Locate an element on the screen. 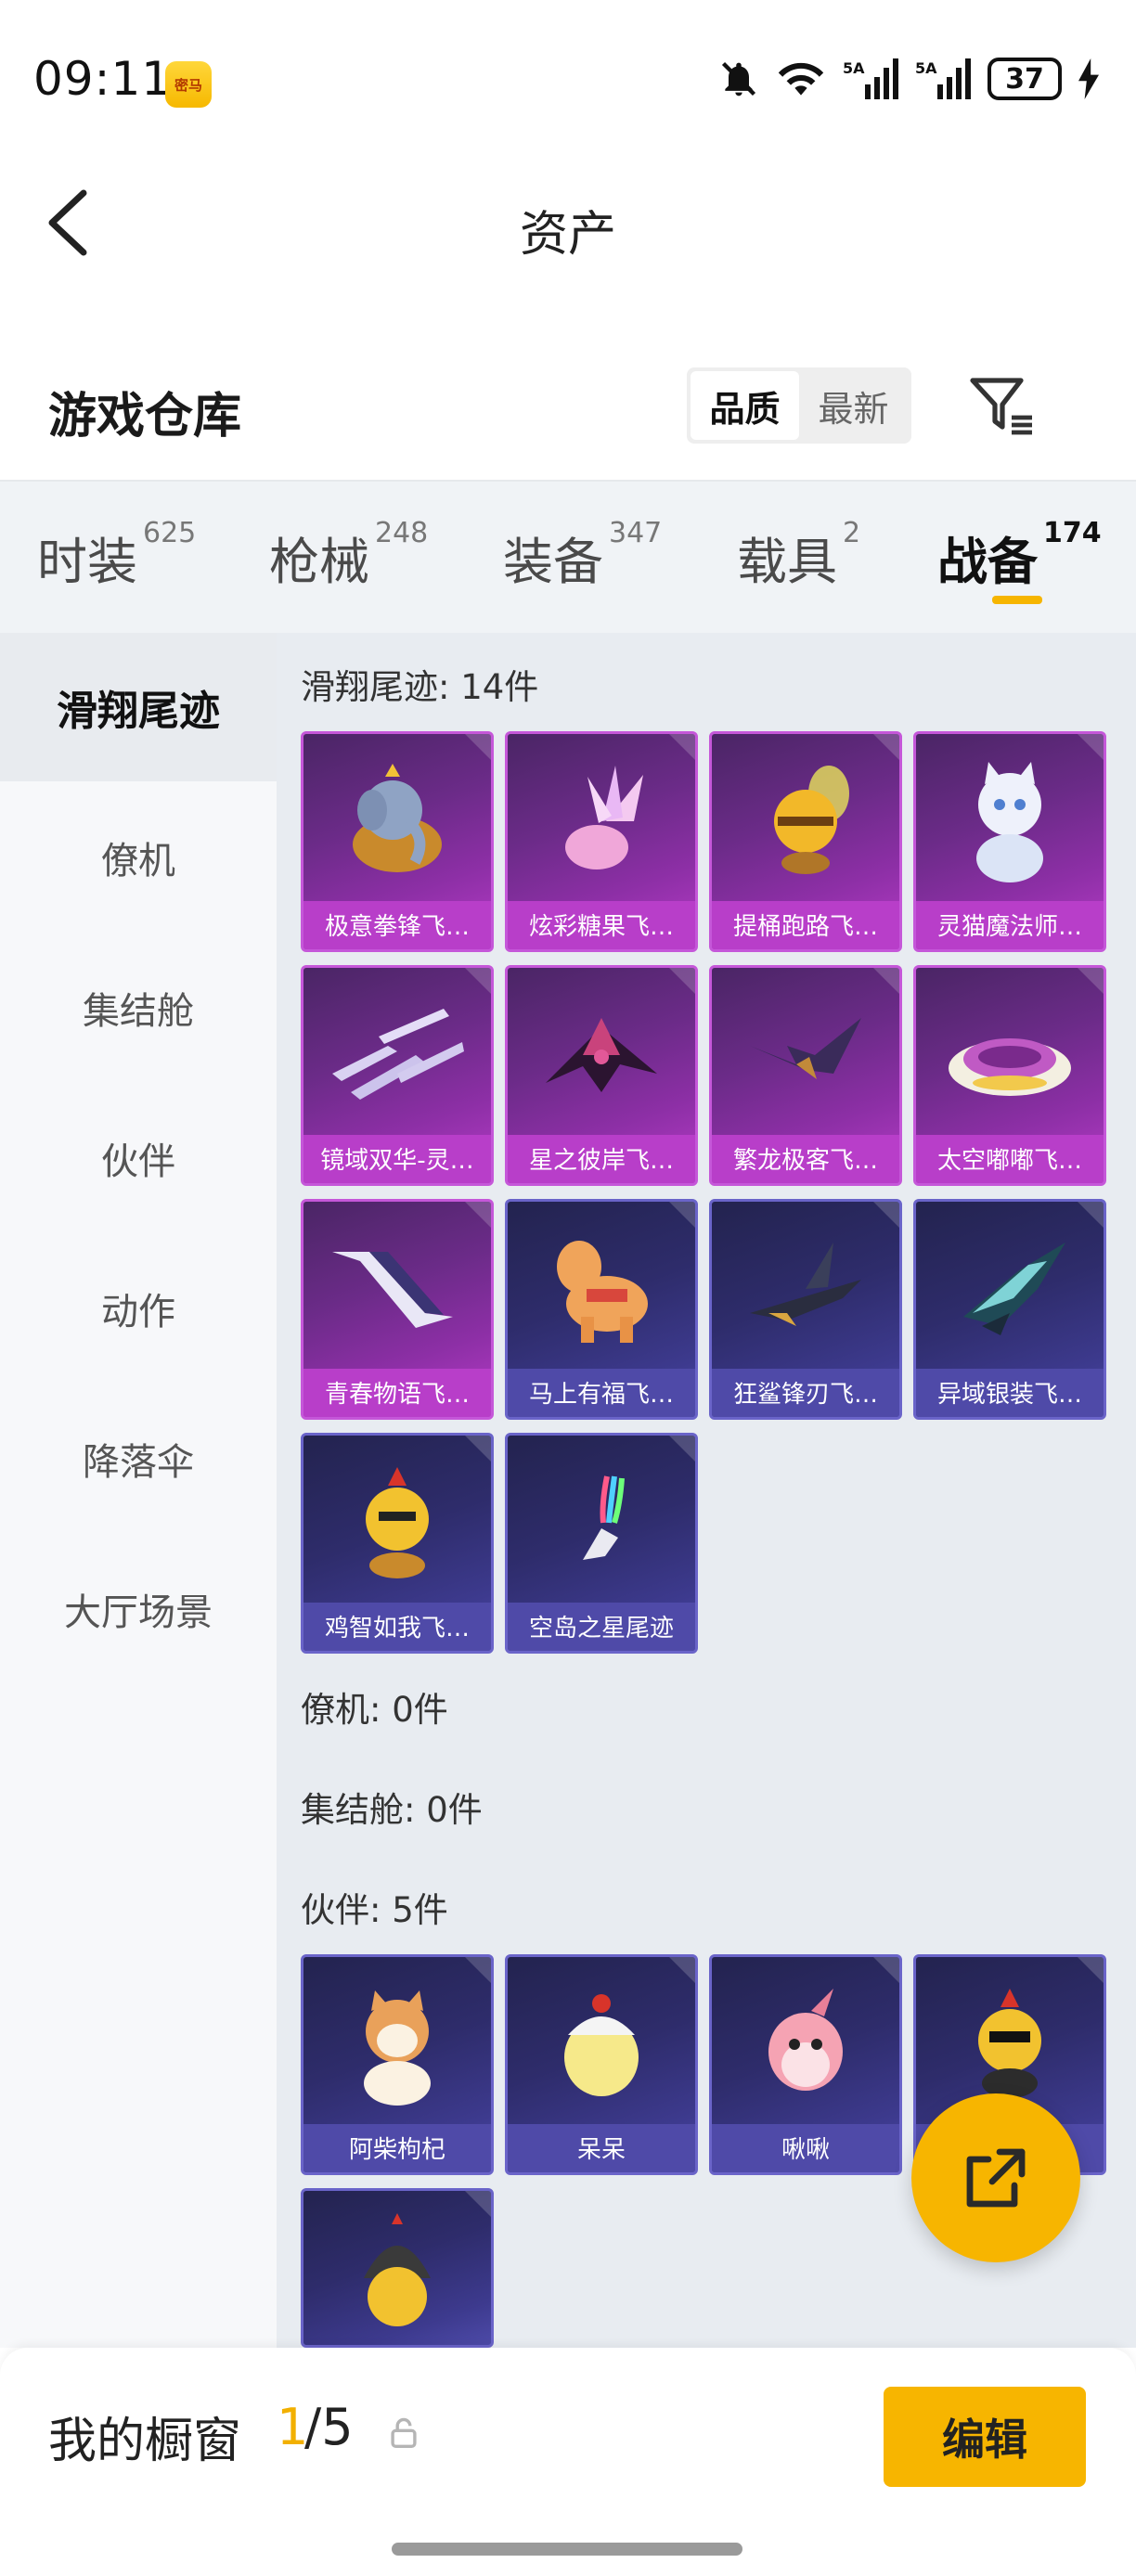  tab-count: 347 is located at coordinates (636, 533).